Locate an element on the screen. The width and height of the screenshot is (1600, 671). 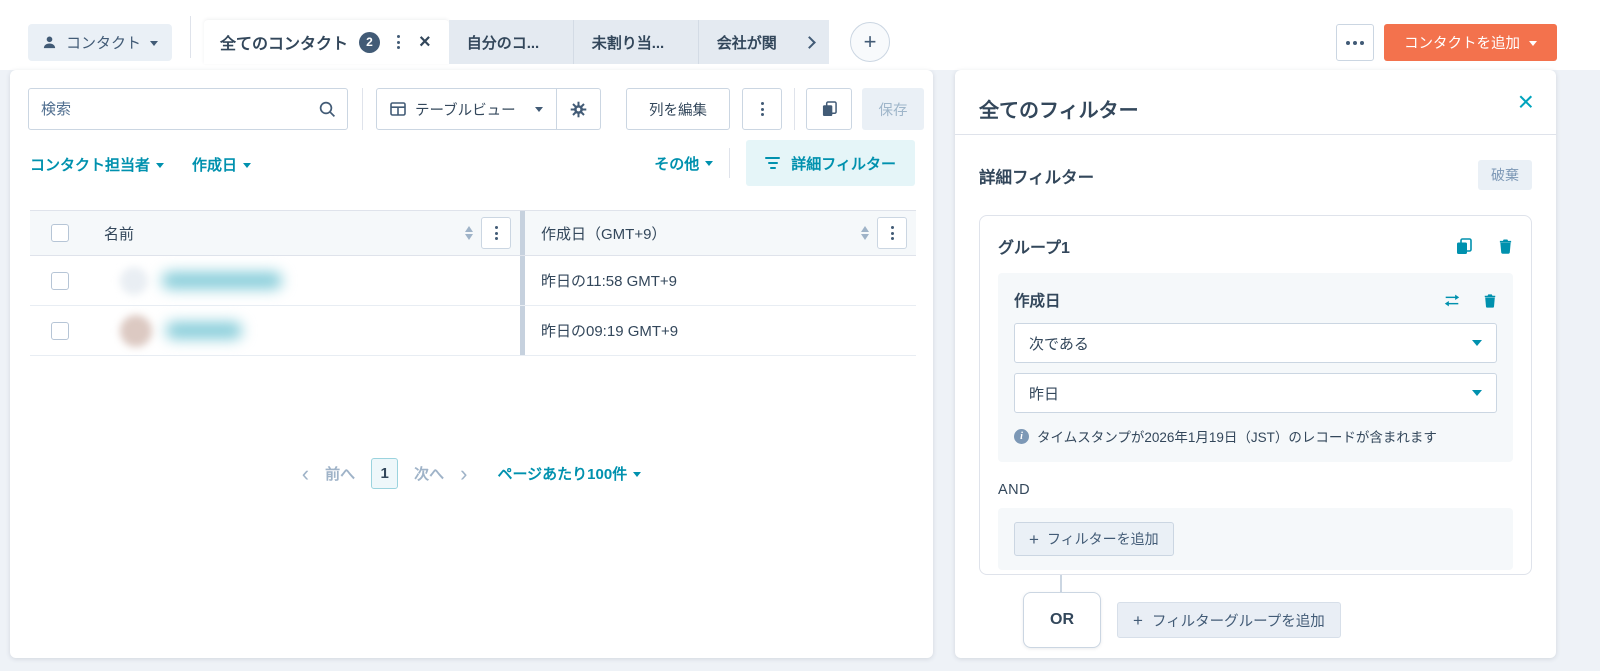
discard-button: 破棄 is located at coordinates (1505, 175).